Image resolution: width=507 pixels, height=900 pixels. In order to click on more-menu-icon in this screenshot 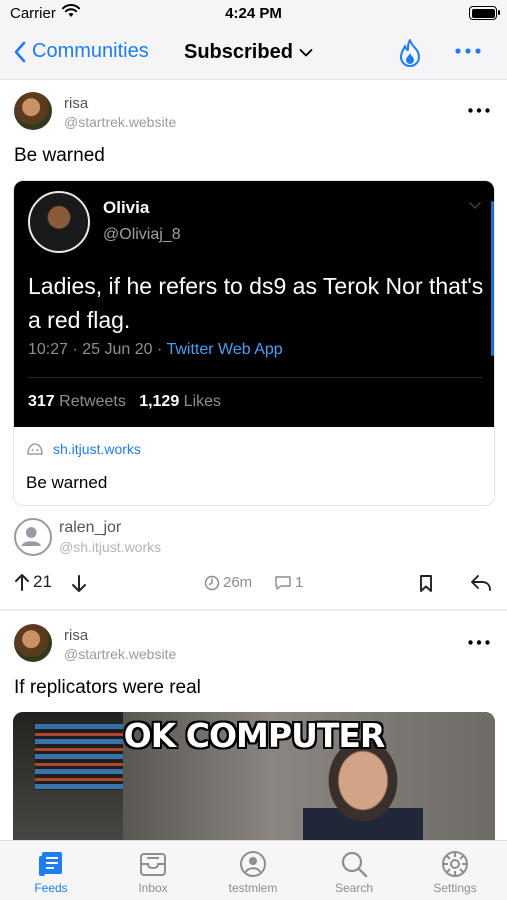, I will do `click(468, 51)`.